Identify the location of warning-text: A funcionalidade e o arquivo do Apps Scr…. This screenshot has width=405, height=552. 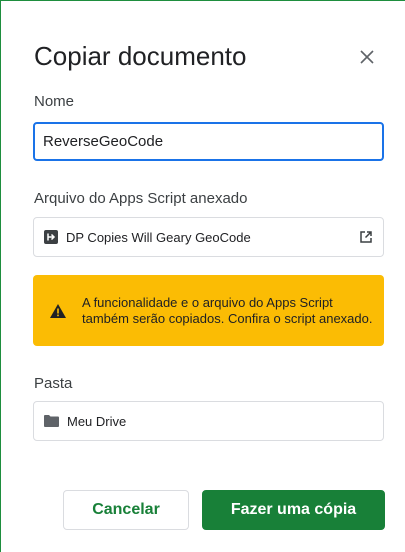
(227, 310).